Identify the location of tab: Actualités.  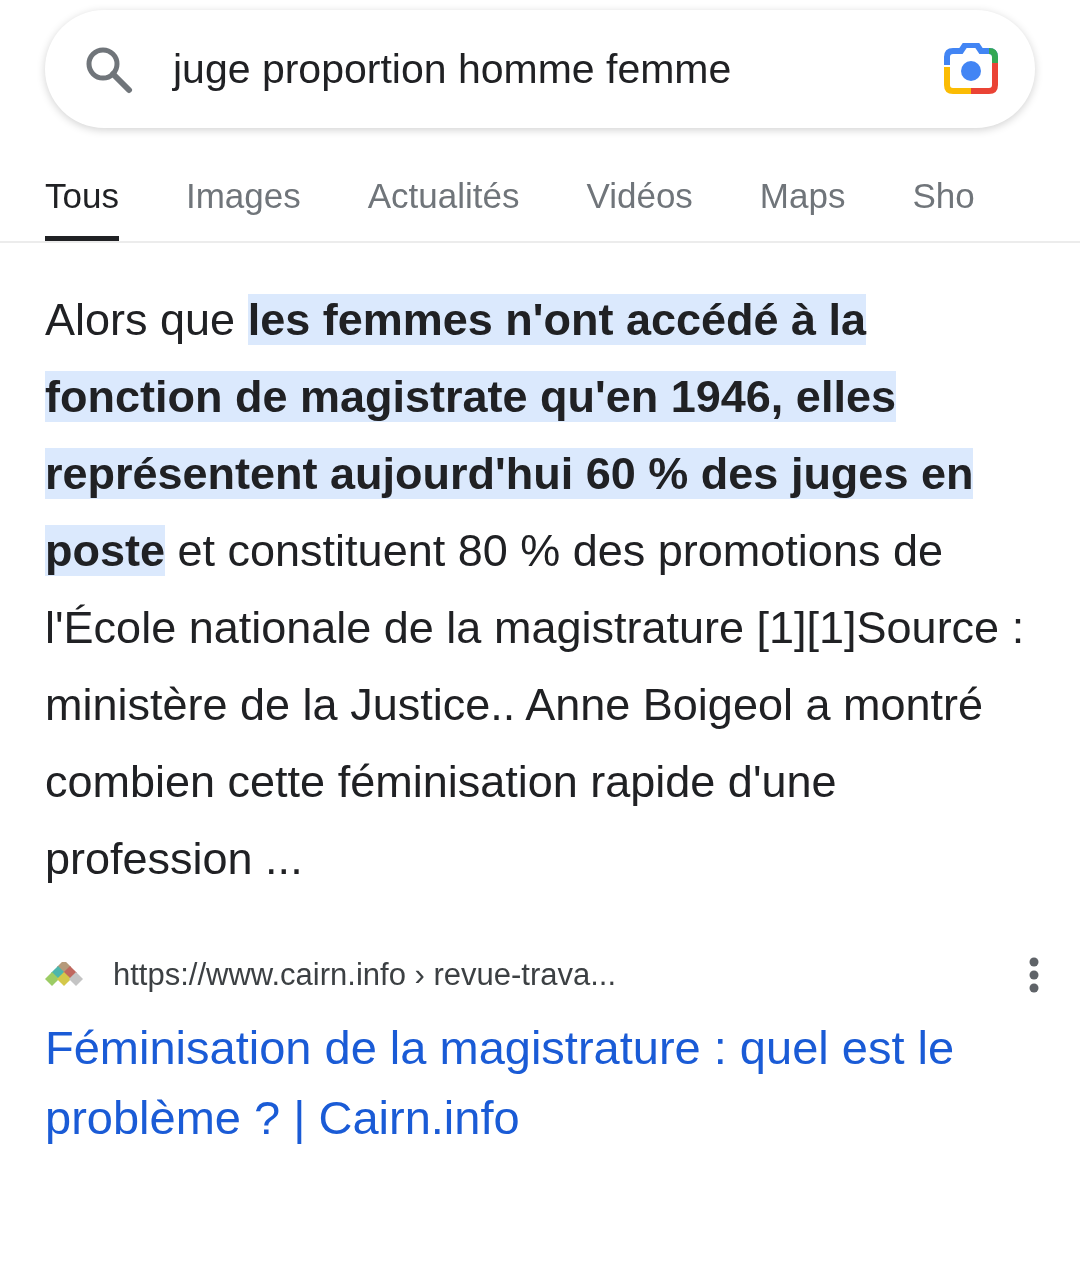
(443, 204).